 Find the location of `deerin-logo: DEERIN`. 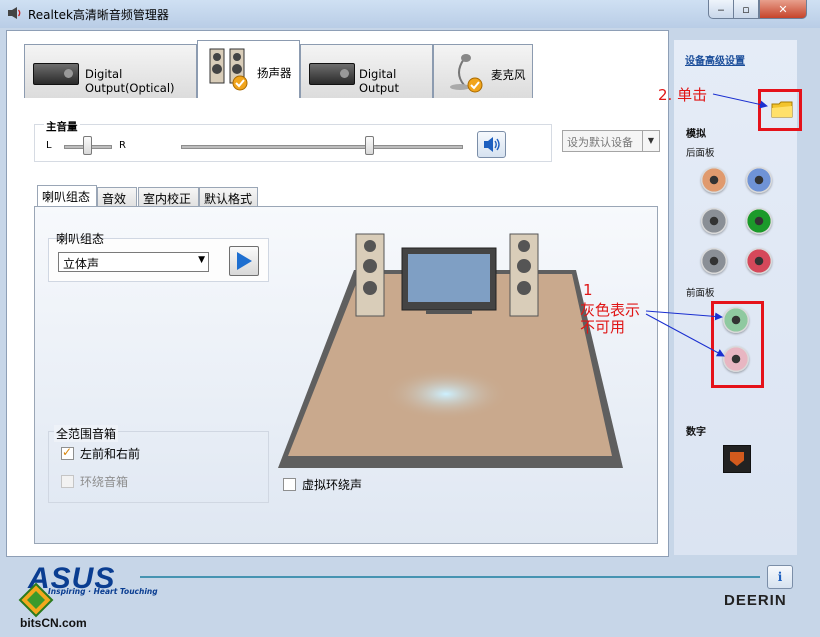

deerin-logo: DEERIN is located at coordinates (755, 600).